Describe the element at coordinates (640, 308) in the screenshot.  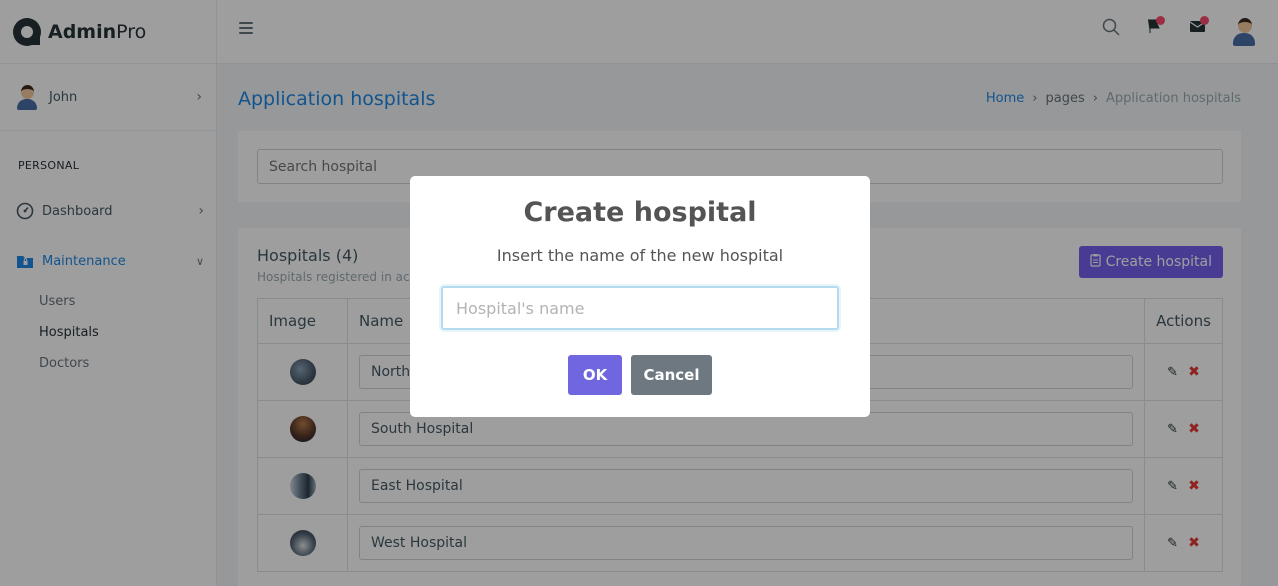
I see `hospital-name-field` at that location.